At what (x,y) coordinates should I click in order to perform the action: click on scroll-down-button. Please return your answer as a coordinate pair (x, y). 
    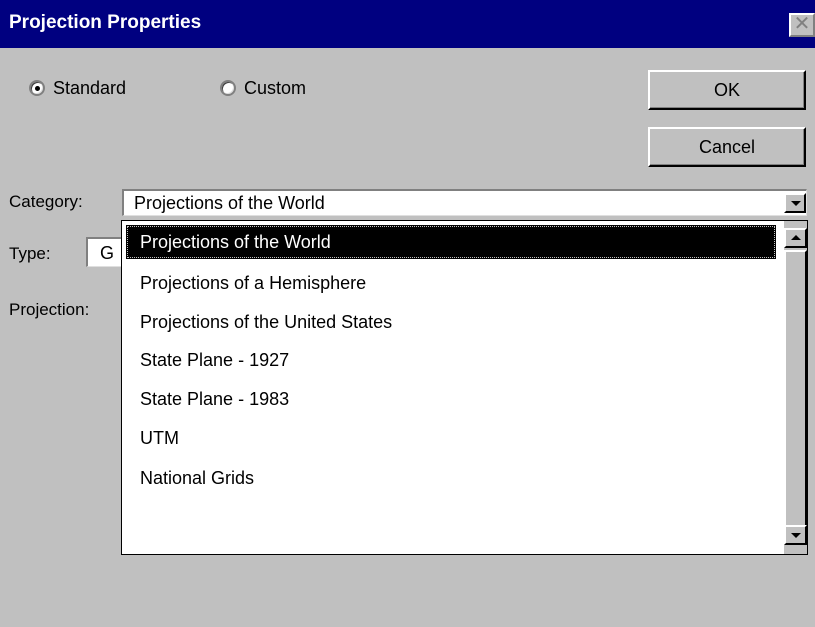
    Looking at the image, I should click on (795, 535).